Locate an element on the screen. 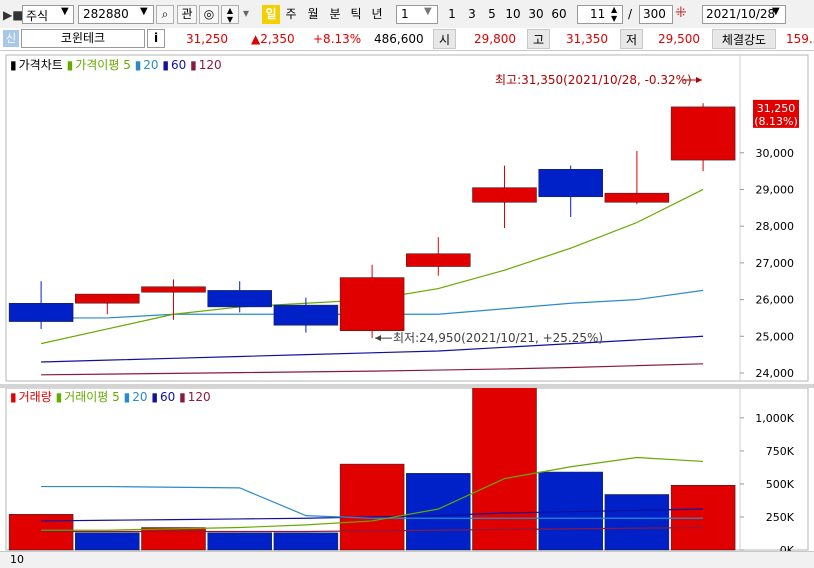 This screenshot has width=814, height=568. price-y-tick-label: 25,000 is located at coordinates (775, 336).